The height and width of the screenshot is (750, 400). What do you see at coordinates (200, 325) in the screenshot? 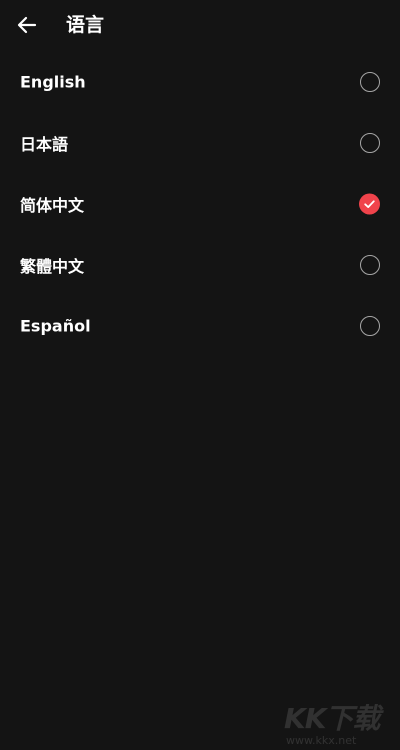
I see `language-option-spanish: Español` at bounding box center [200, 325].